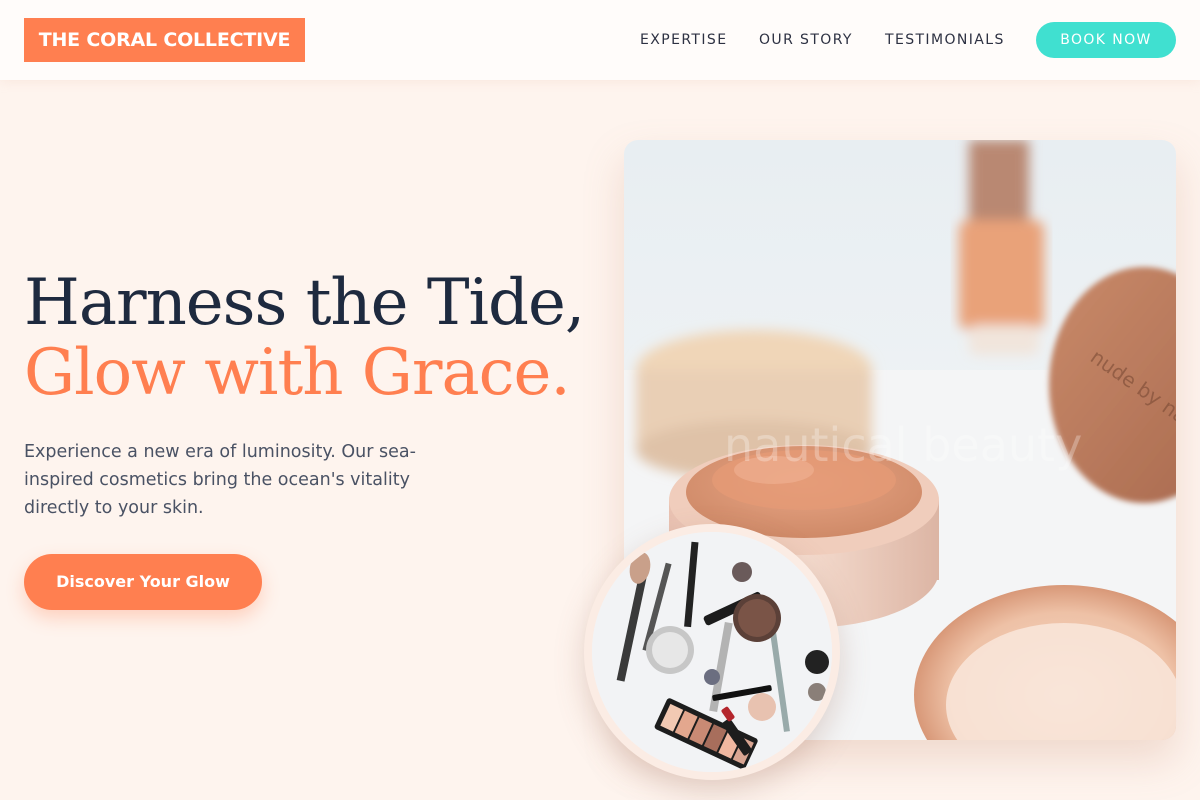 This screenshot has height=800, width=1200. What do you see at coordinates (143, 582) in the screenshot?
I see `discover-glow-button: Discover Your Glow` at bounding box center [143, 582].